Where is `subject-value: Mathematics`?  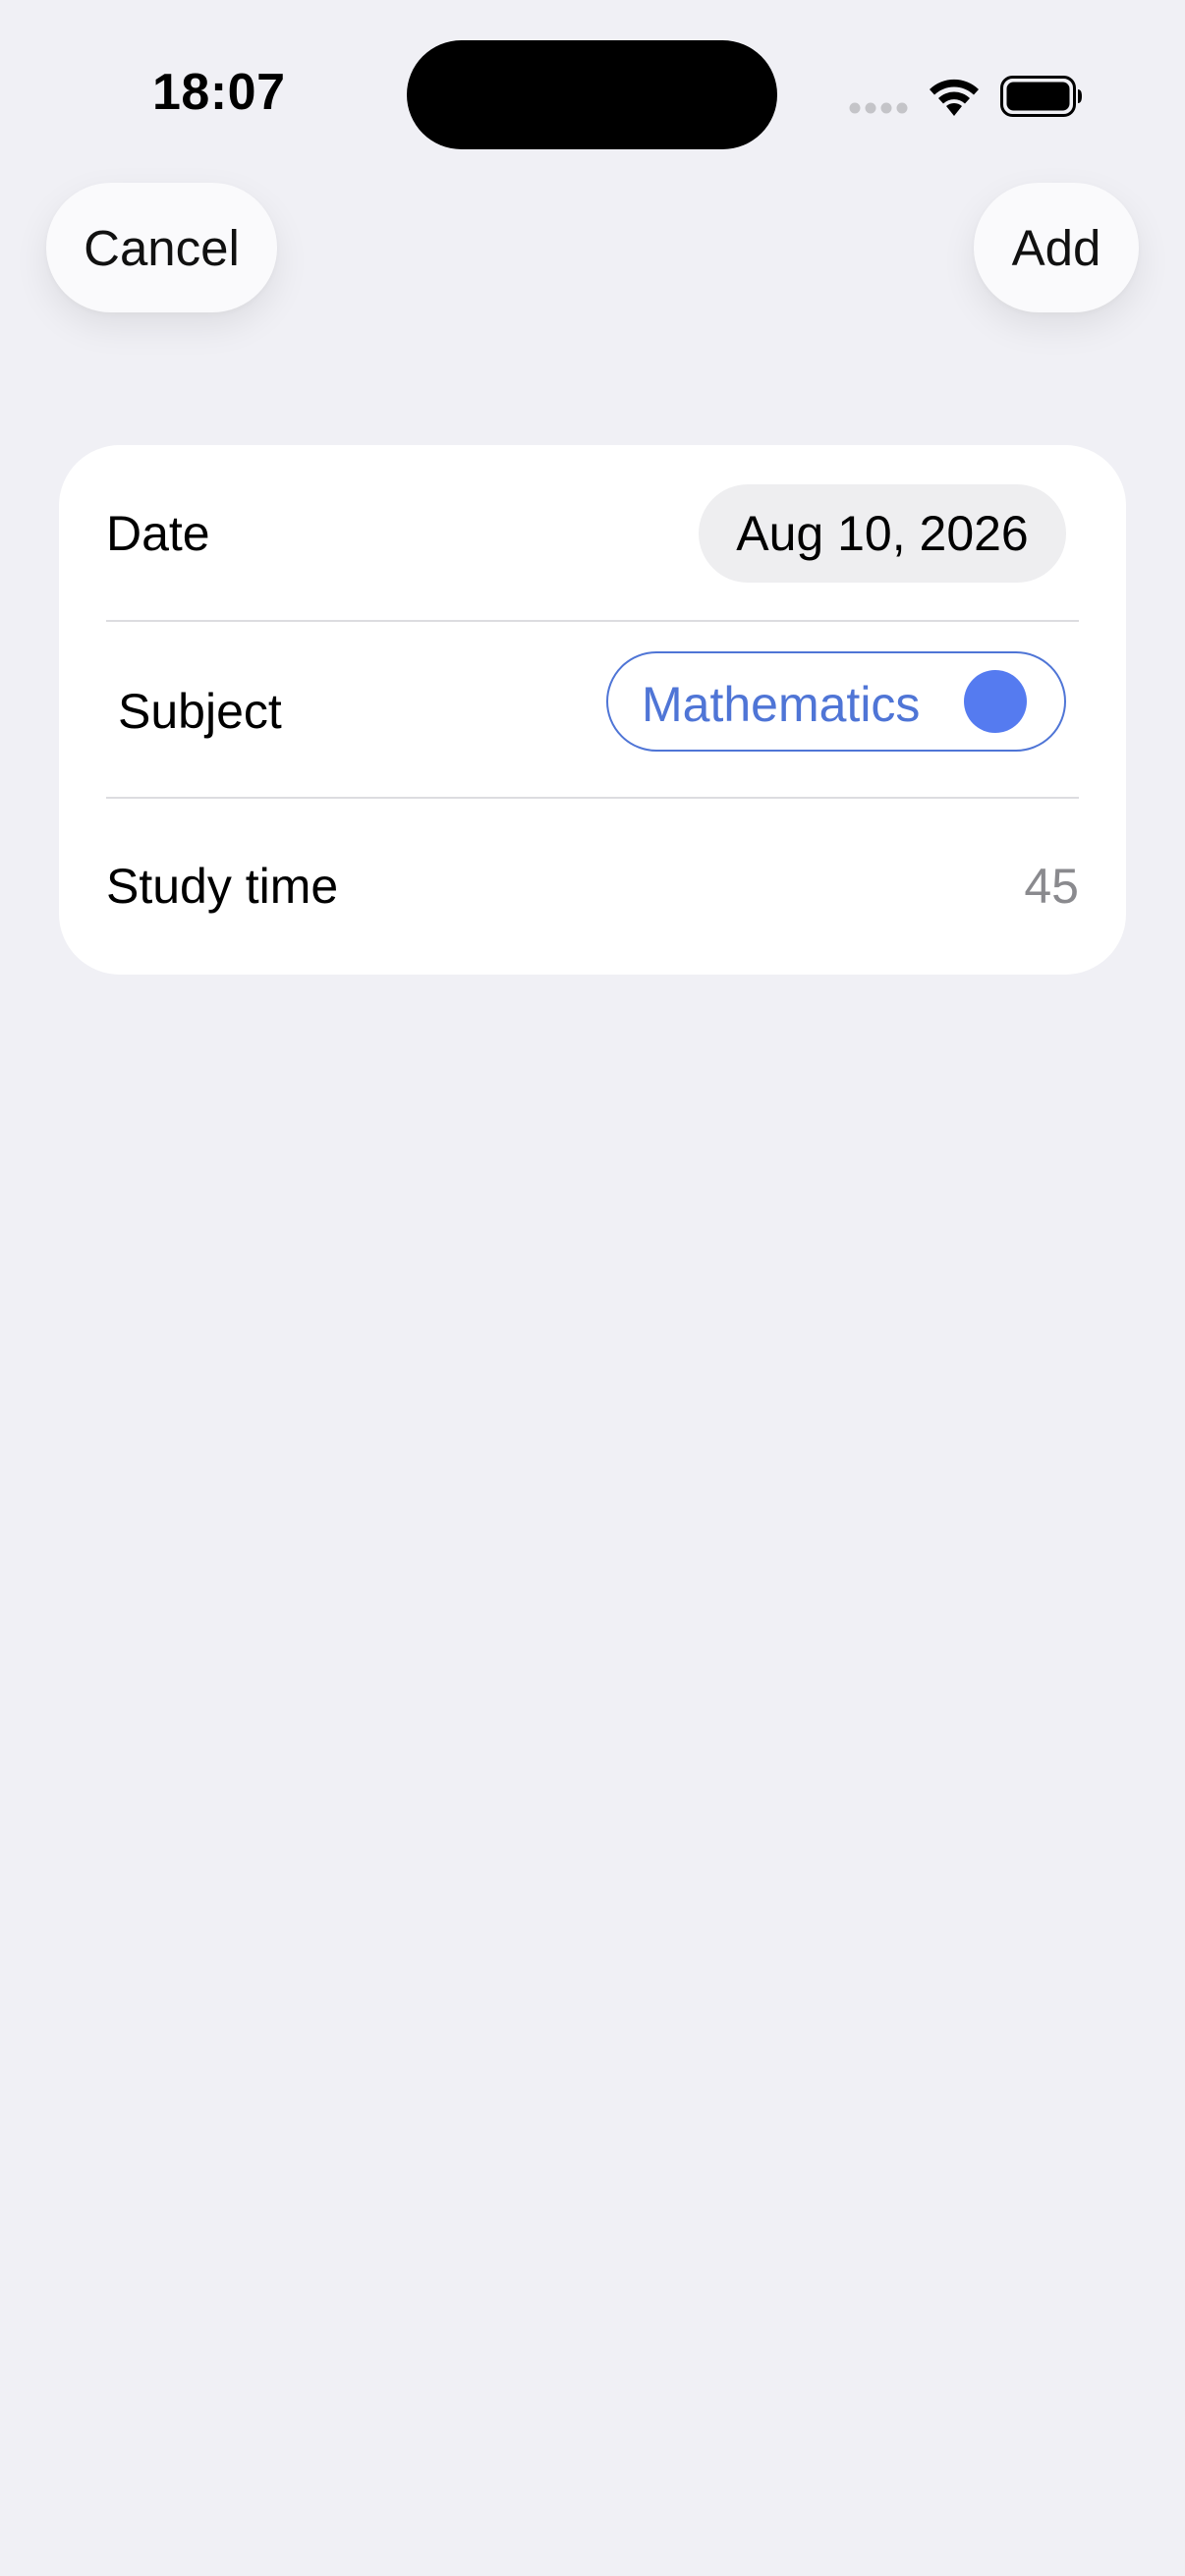
subject-value: Mathematics is located at coordinates (782, 704).